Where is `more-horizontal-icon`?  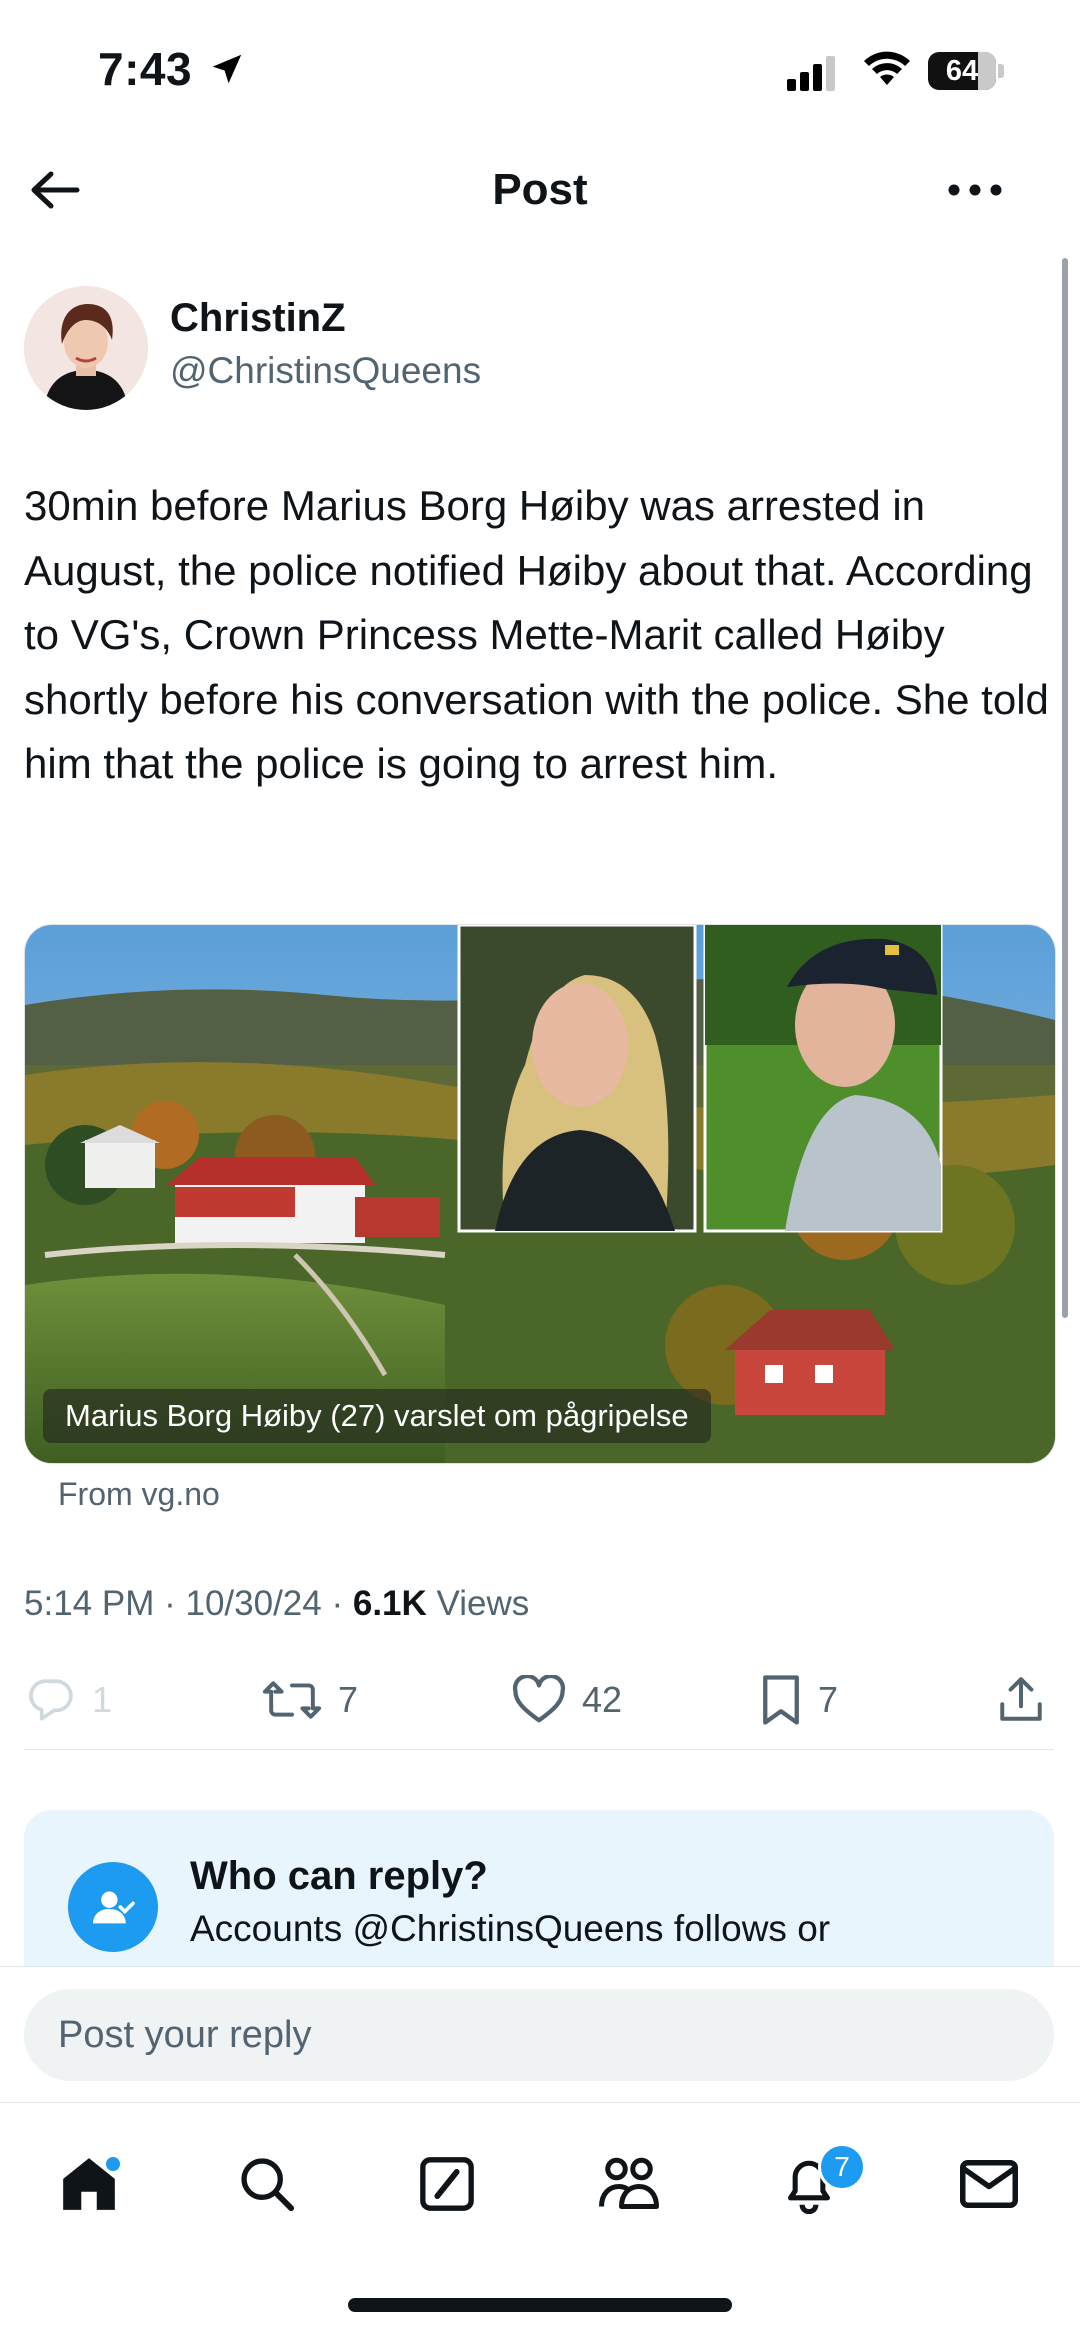
more-horizontal-icon is located at coordinates (975, 190).